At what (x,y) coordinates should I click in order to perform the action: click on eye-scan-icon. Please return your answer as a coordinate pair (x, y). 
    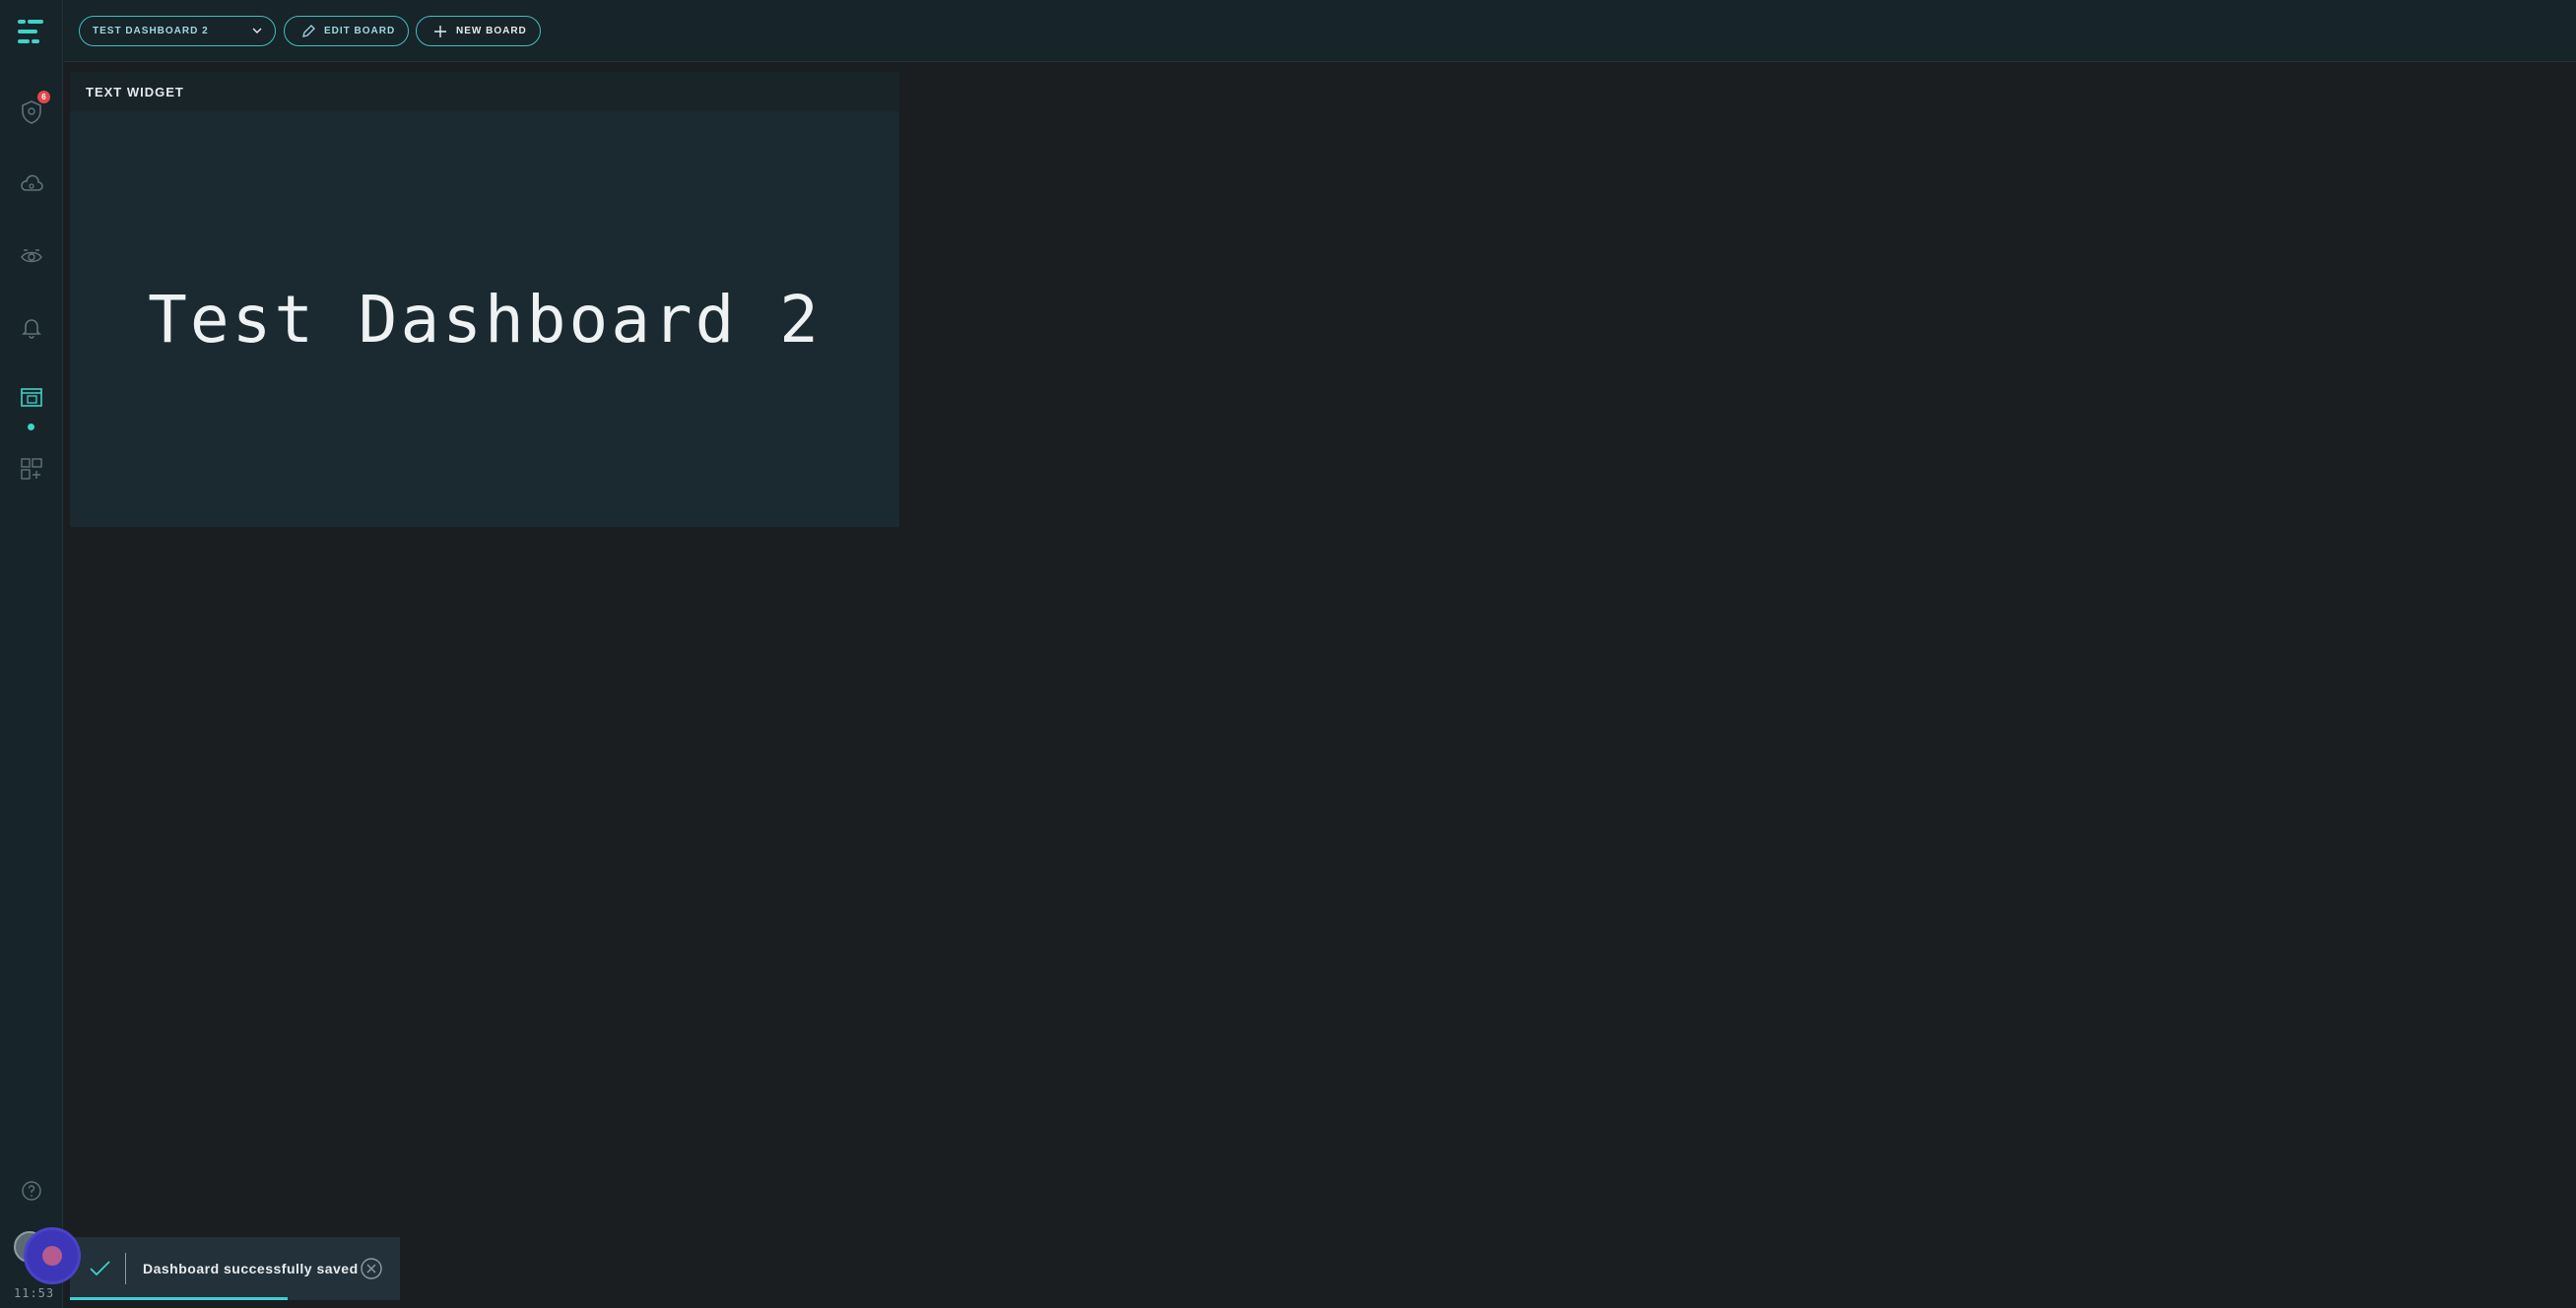
    Looking at the image, I should click on (32, 256).